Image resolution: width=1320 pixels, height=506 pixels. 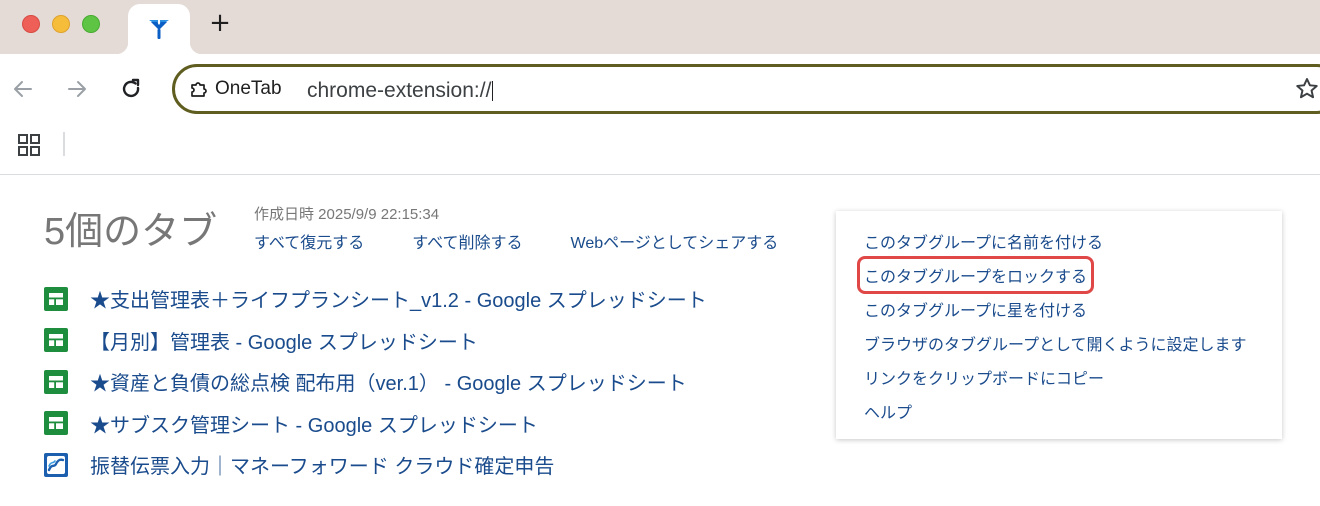 I want to click on onetab-funnel-icon, so click(x=159, y=29).